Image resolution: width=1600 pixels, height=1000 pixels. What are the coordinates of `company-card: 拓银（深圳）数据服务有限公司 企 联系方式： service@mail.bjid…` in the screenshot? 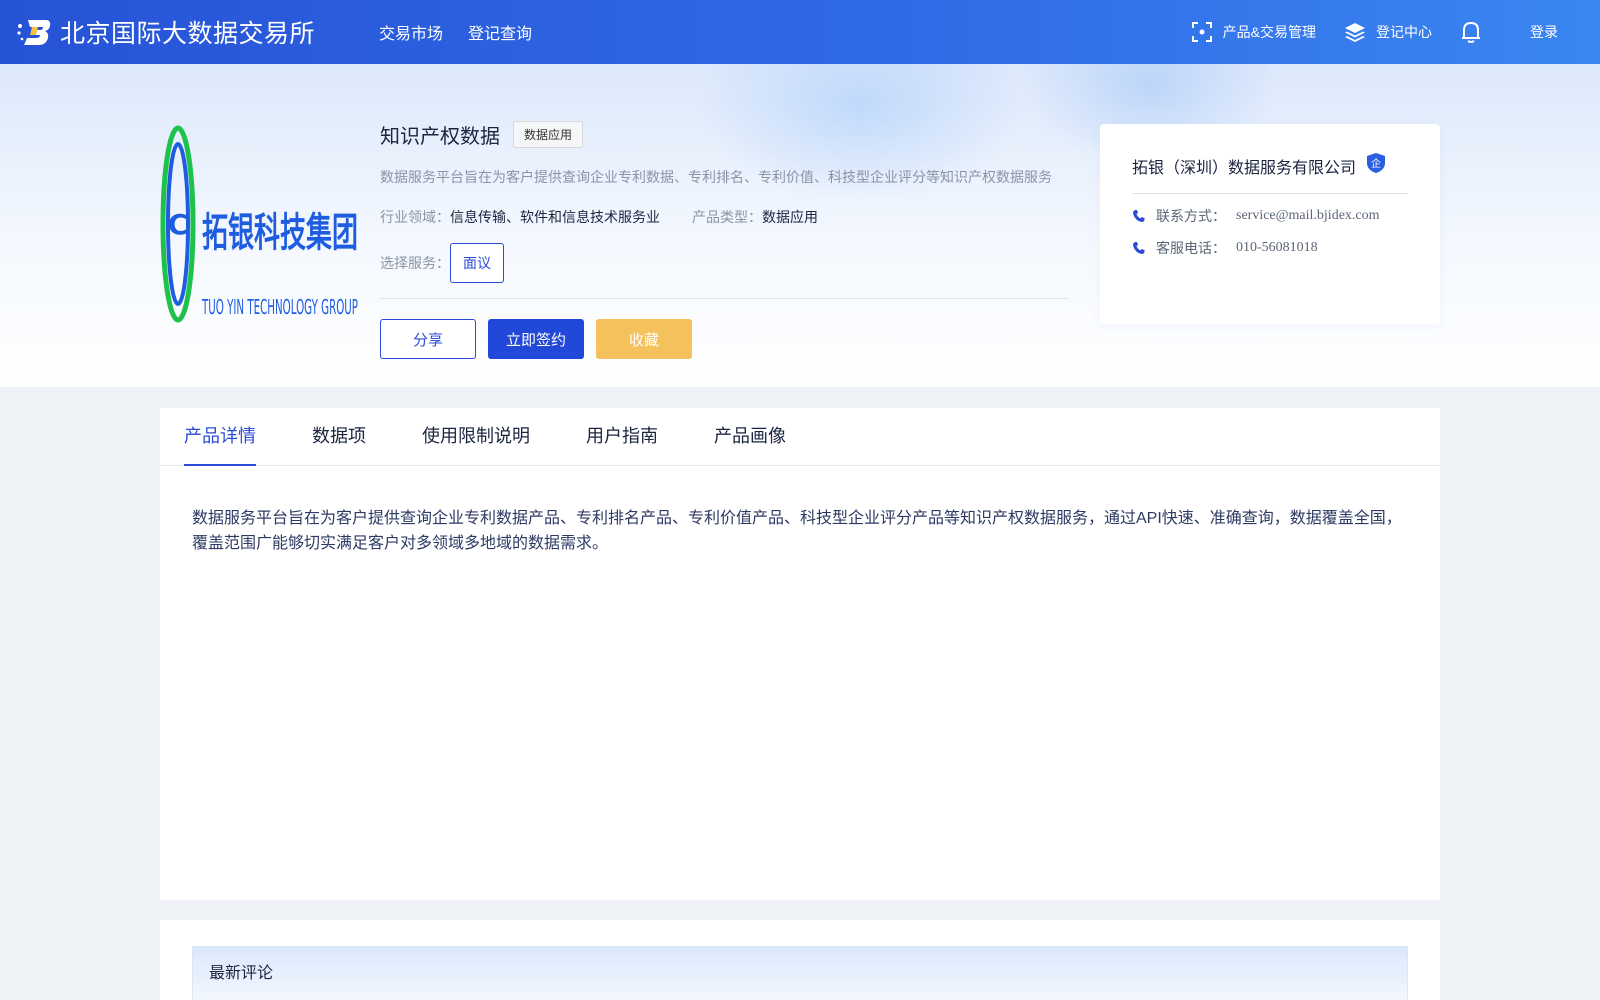 It's located at (1270, 224).